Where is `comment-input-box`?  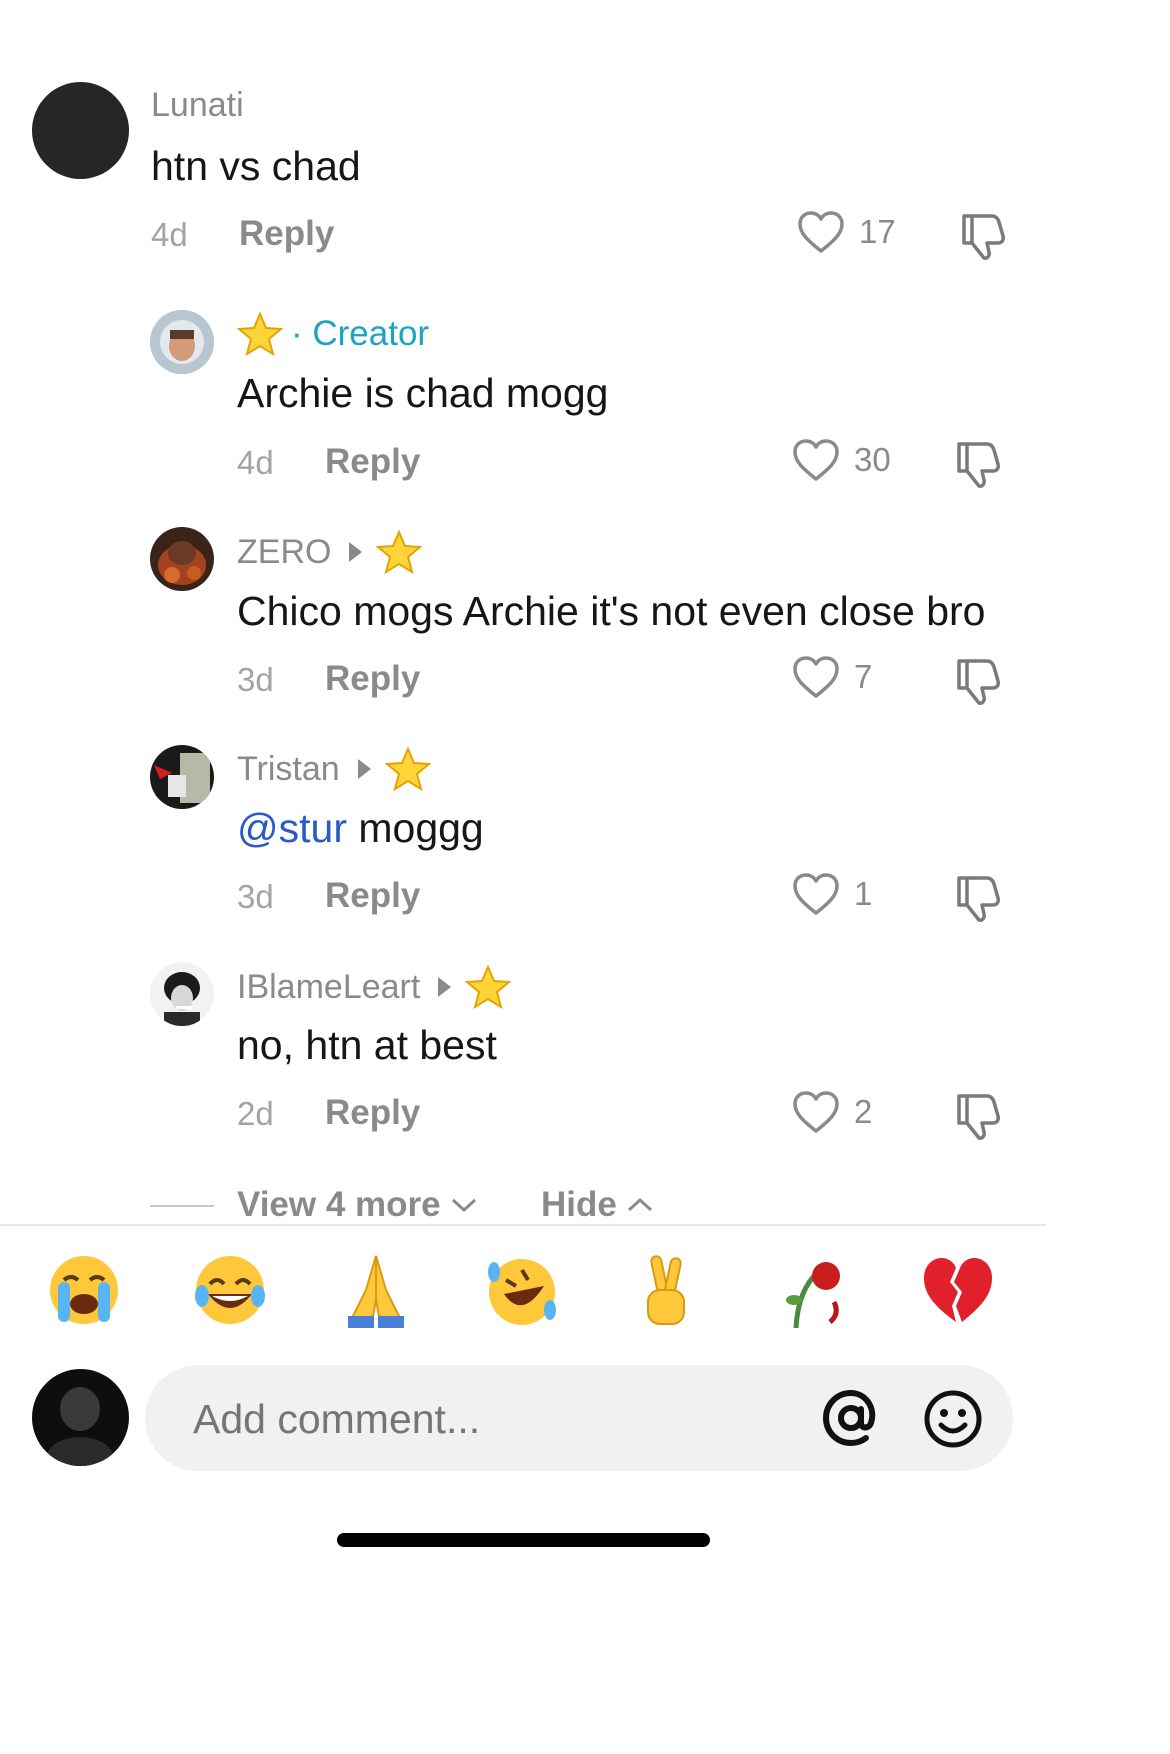 comment-input-box is located at coordinates (579, 1418).